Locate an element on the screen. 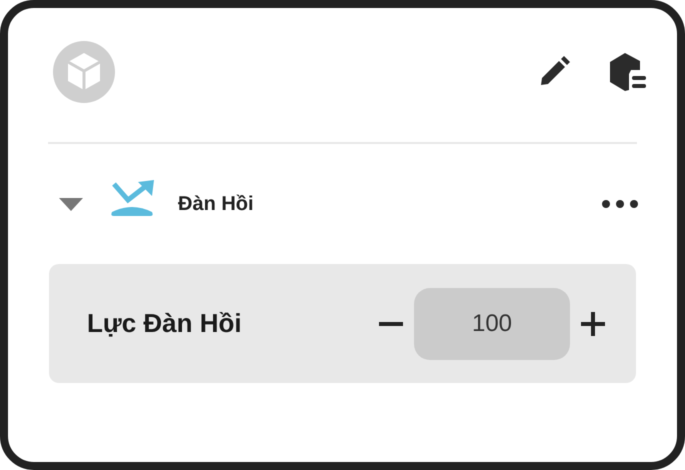 The width and height of the screenshot is (685, 470). box-document-icon is located at coordinates (627, 72).